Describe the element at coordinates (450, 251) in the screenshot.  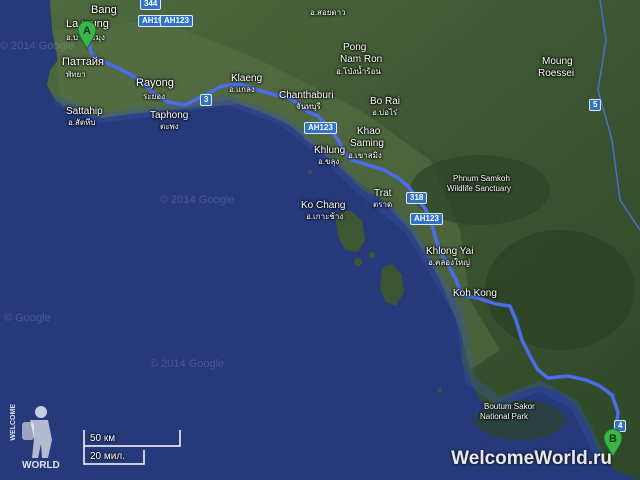
I see `place-label: Khlong Yai` at that location.